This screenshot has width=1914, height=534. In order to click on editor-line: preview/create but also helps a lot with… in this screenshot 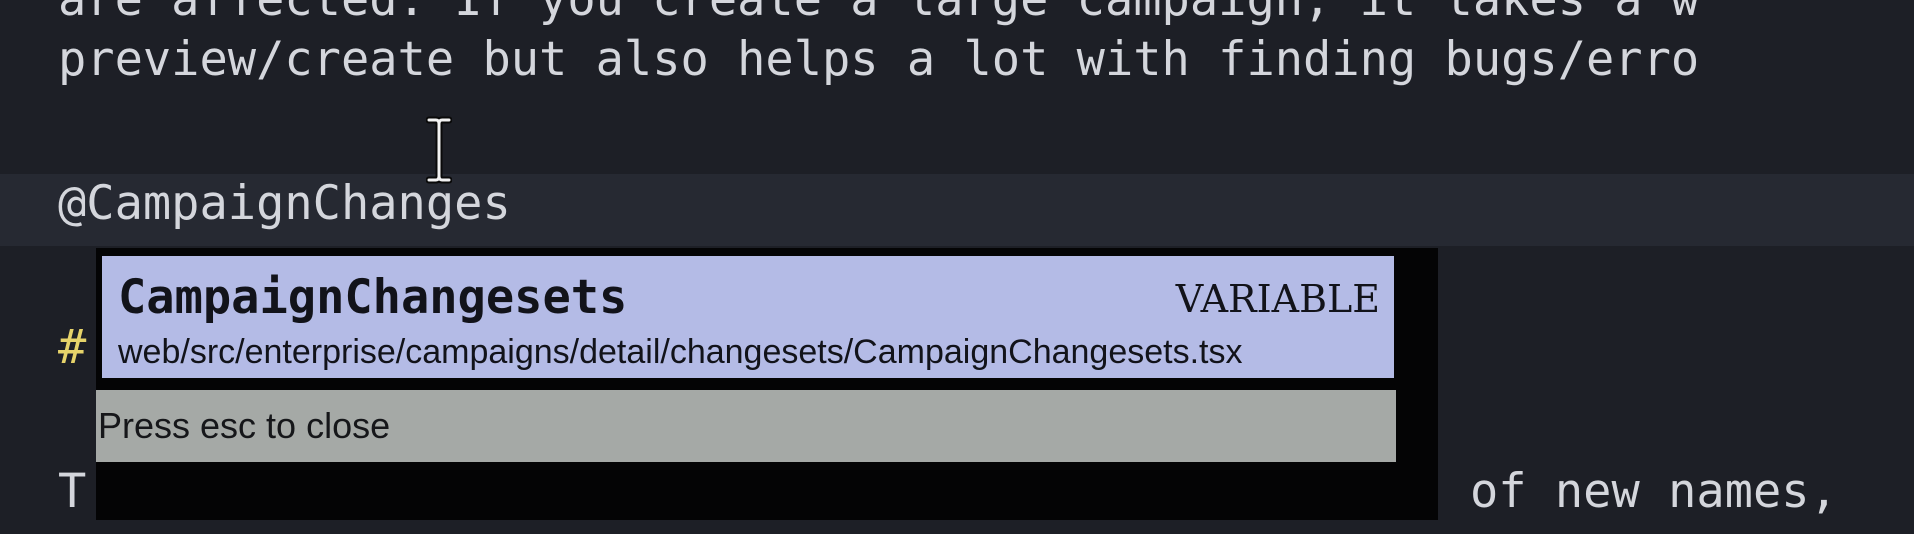, I will do `click(879, 59)`.